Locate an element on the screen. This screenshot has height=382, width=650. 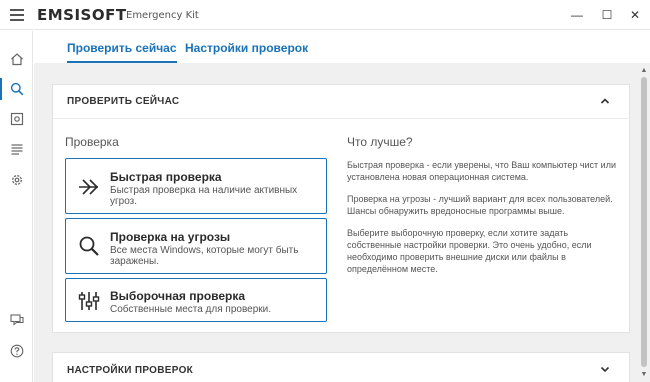
sidebar-item-home is located at coordinates (16, 59).